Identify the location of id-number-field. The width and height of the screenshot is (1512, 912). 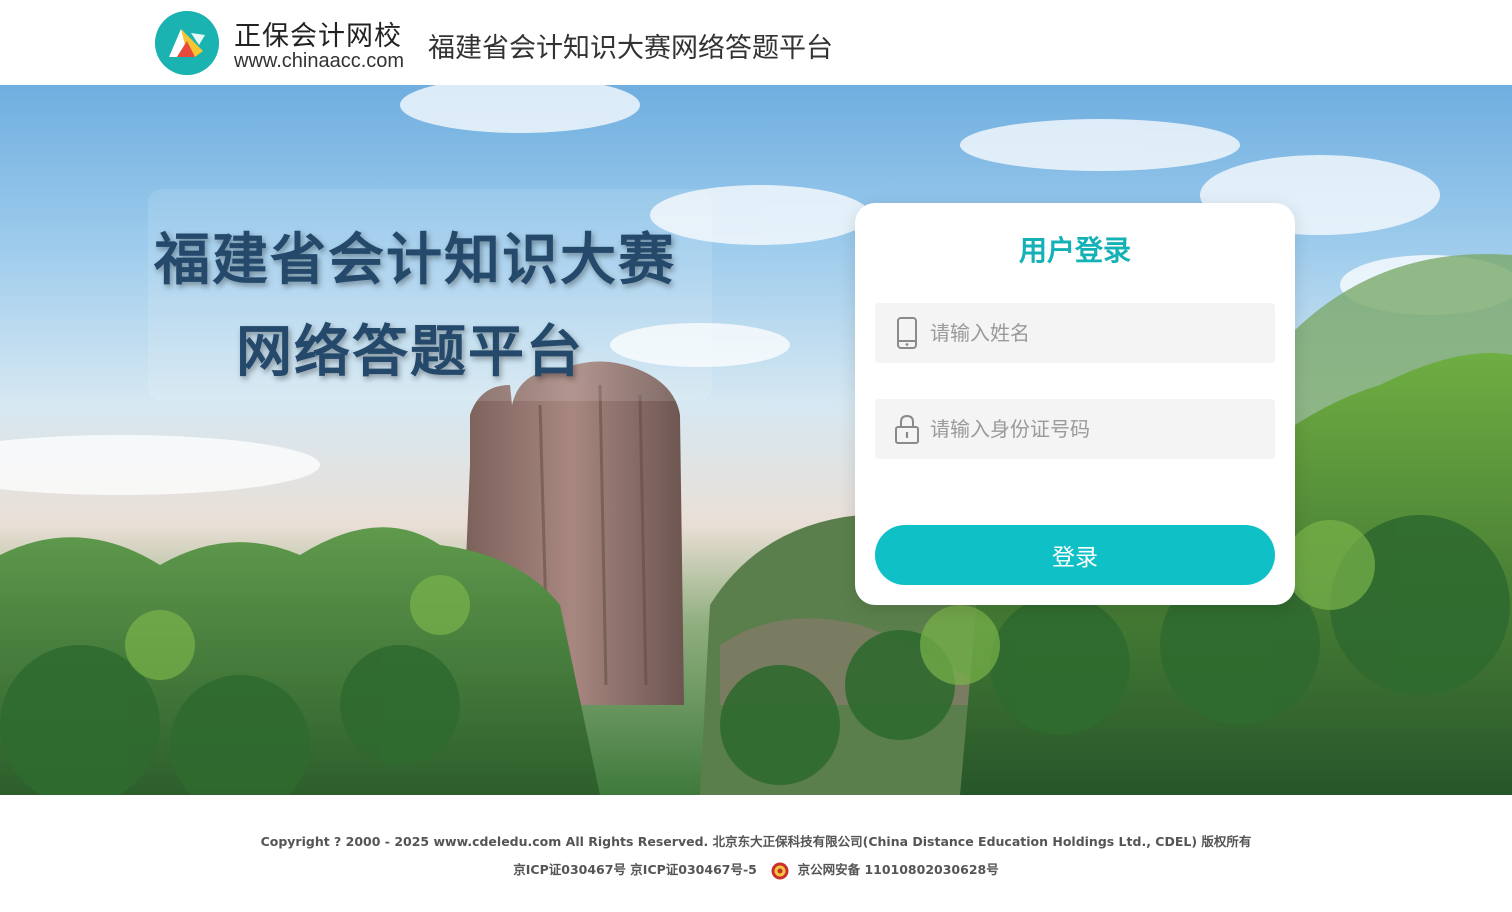
(1075, 429).